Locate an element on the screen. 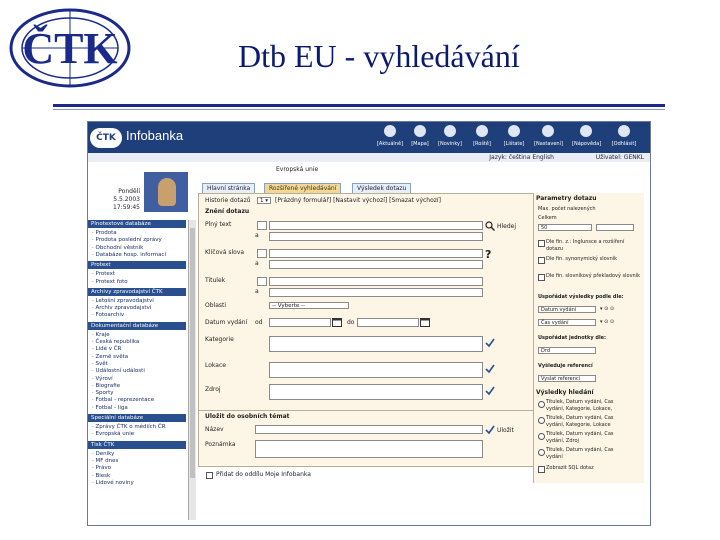 The image size is (720, 540). sidebar-item: · Lidové noviny is located at coordinates (113, 483).